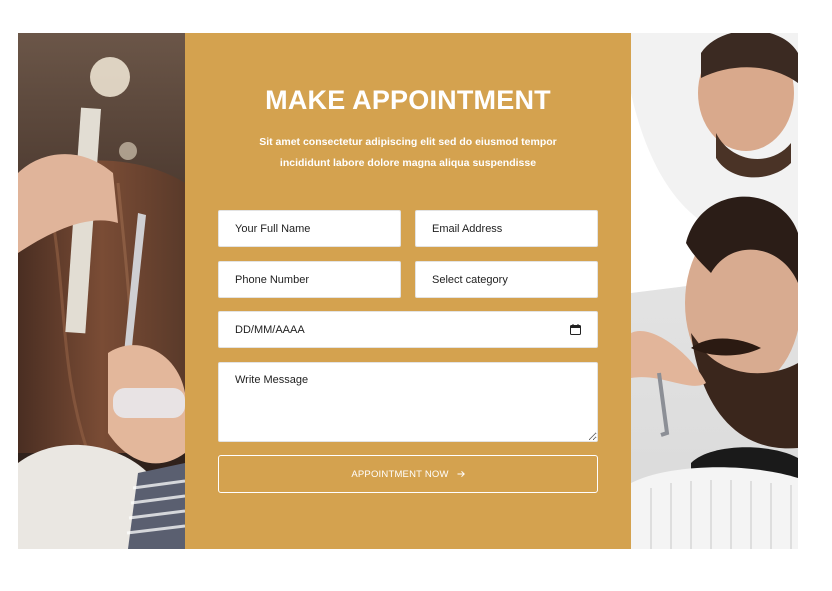 This screenshot has width=832, height=591. I want to click on submit-button-label: APPOINTMENT NOW, so click(400, 474).